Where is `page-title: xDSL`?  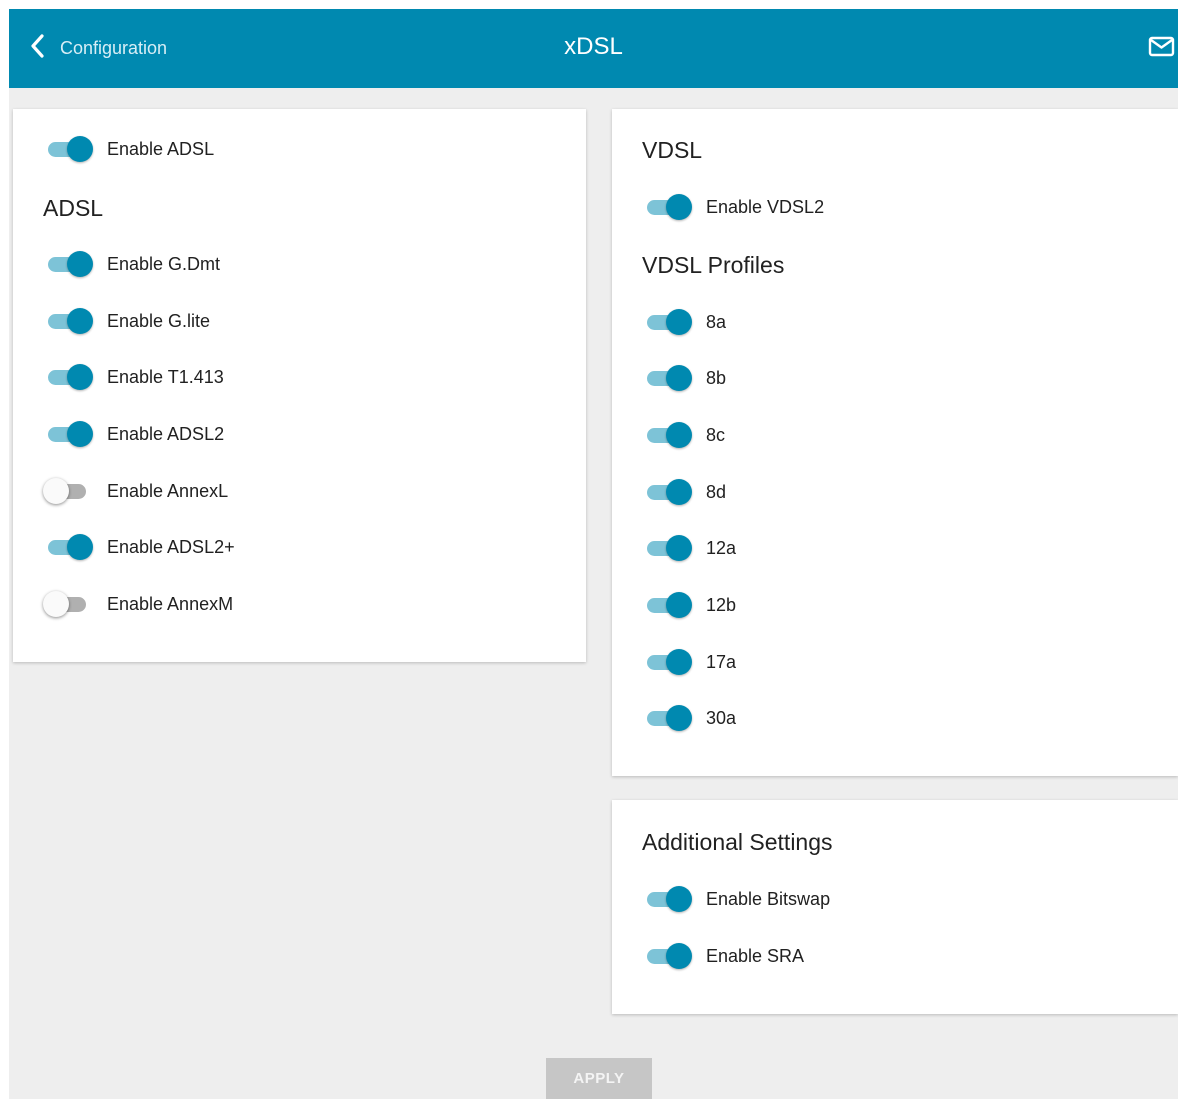
page-title: xDSL is located at coordinates (593, 46).